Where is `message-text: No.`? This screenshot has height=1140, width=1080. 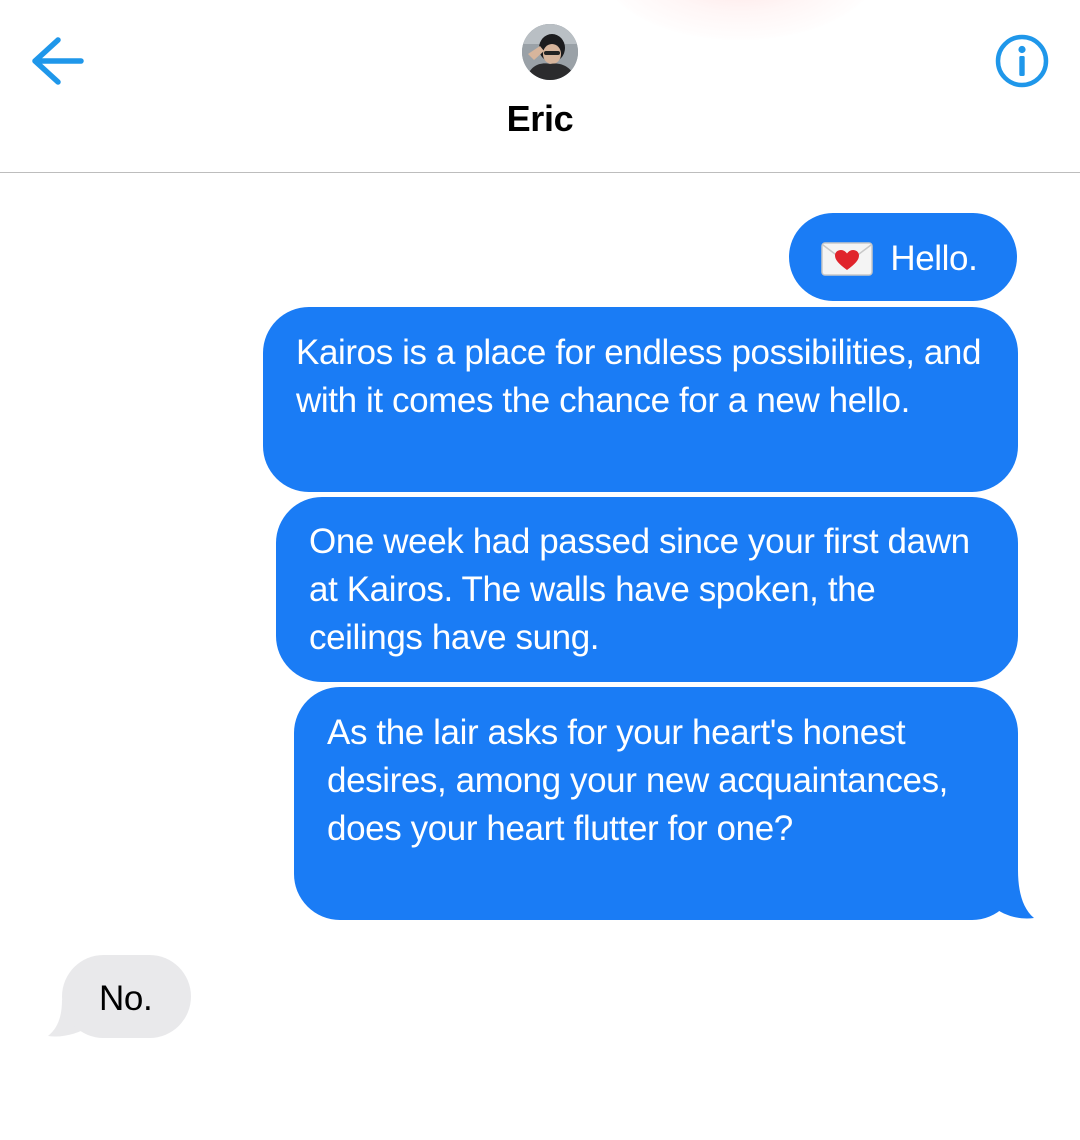
message-text: No. is located at coordinates (126, 998).